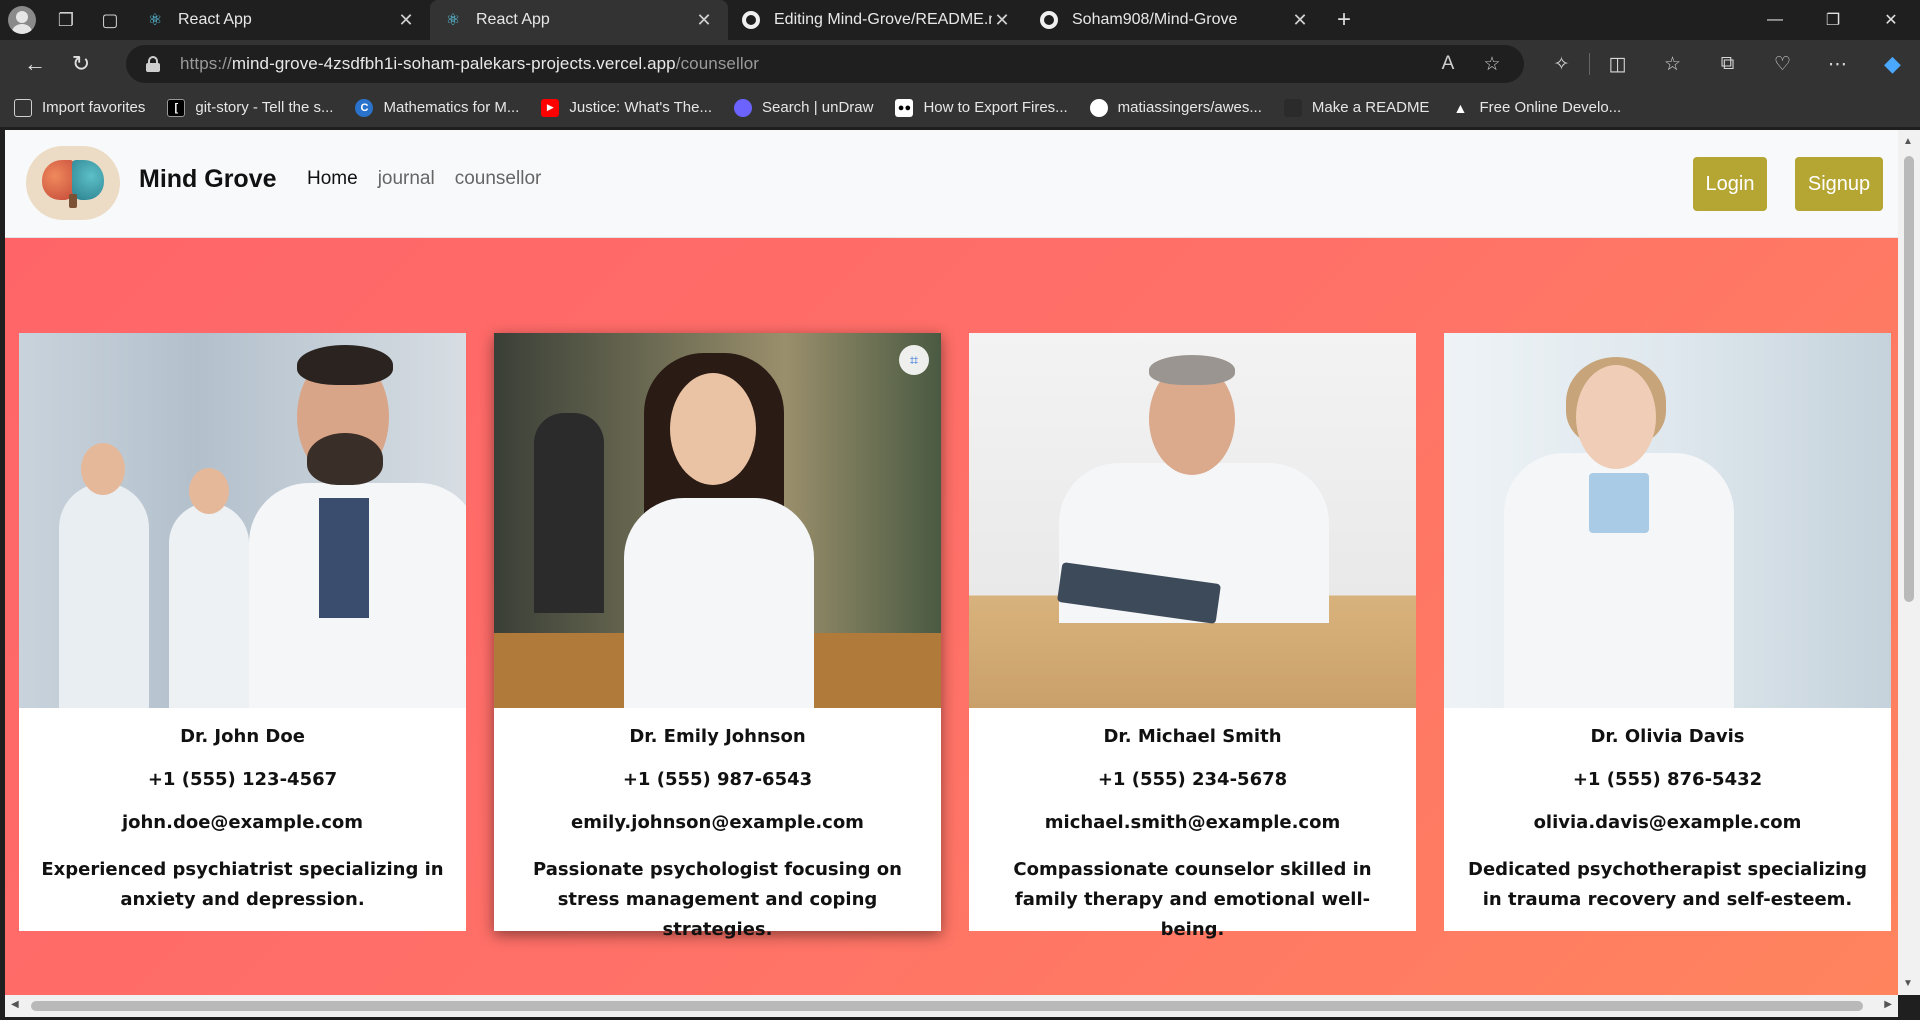  What do you see at coordinates (81, 64) in the screenshot?
I see `refresh-icon: ↻` at bounding box center [81, 64].